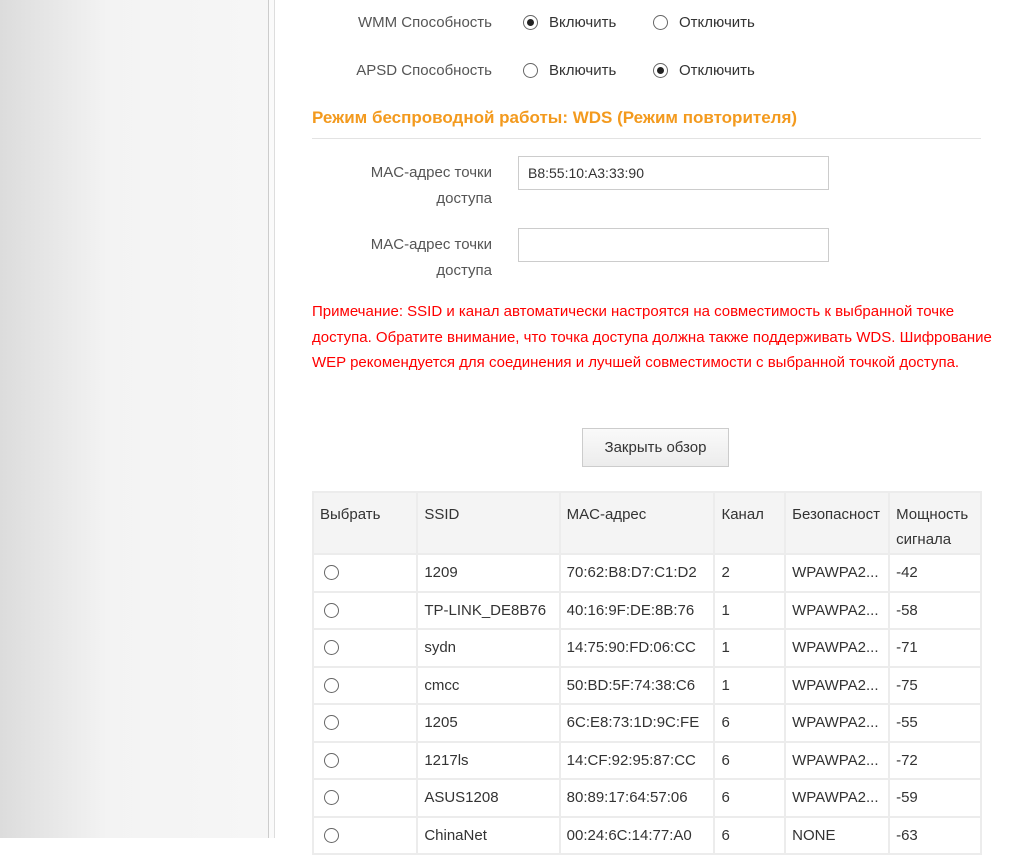  What do you see at coordinates (488, 723) in the screenshot?
I see `ssid-cell: 1205` at bounding box center [488, 723].